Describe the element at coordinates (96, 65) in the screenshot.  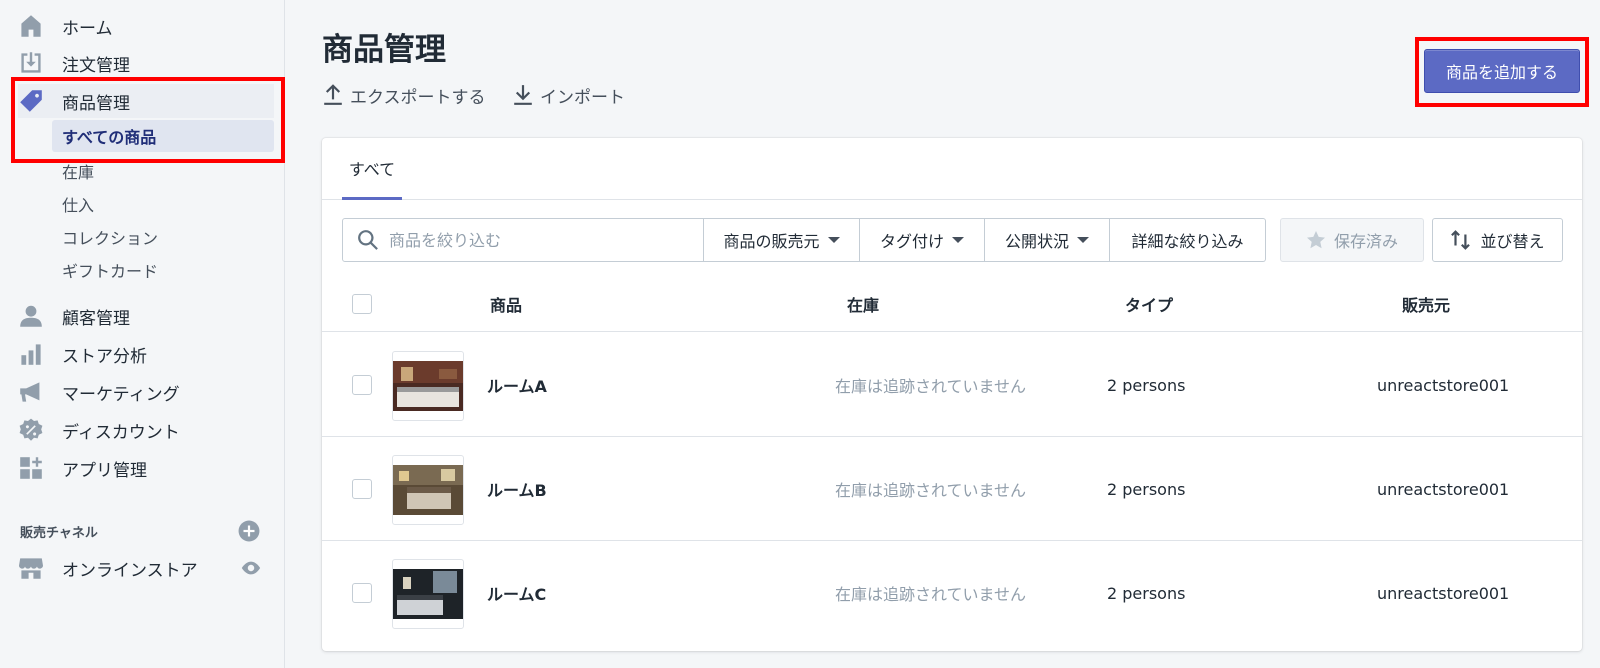
I see `sidebar-item-label: 注文管理` at that location.